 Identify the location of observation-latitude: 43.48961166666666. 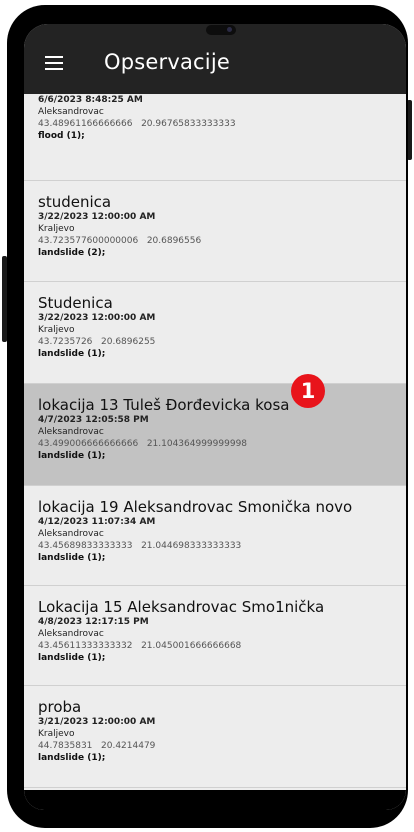
(85, 124).